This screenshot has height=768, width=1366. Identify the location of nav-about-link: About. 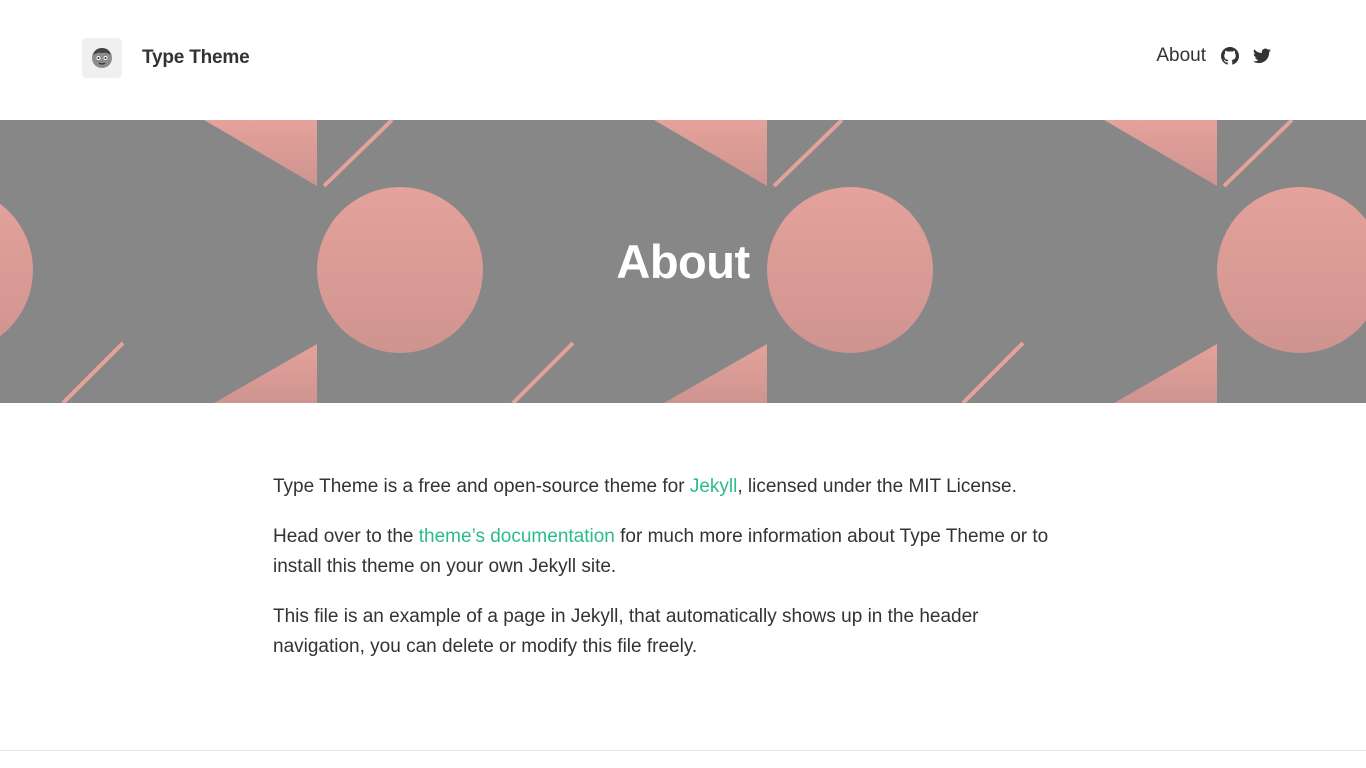
(1181, 56).